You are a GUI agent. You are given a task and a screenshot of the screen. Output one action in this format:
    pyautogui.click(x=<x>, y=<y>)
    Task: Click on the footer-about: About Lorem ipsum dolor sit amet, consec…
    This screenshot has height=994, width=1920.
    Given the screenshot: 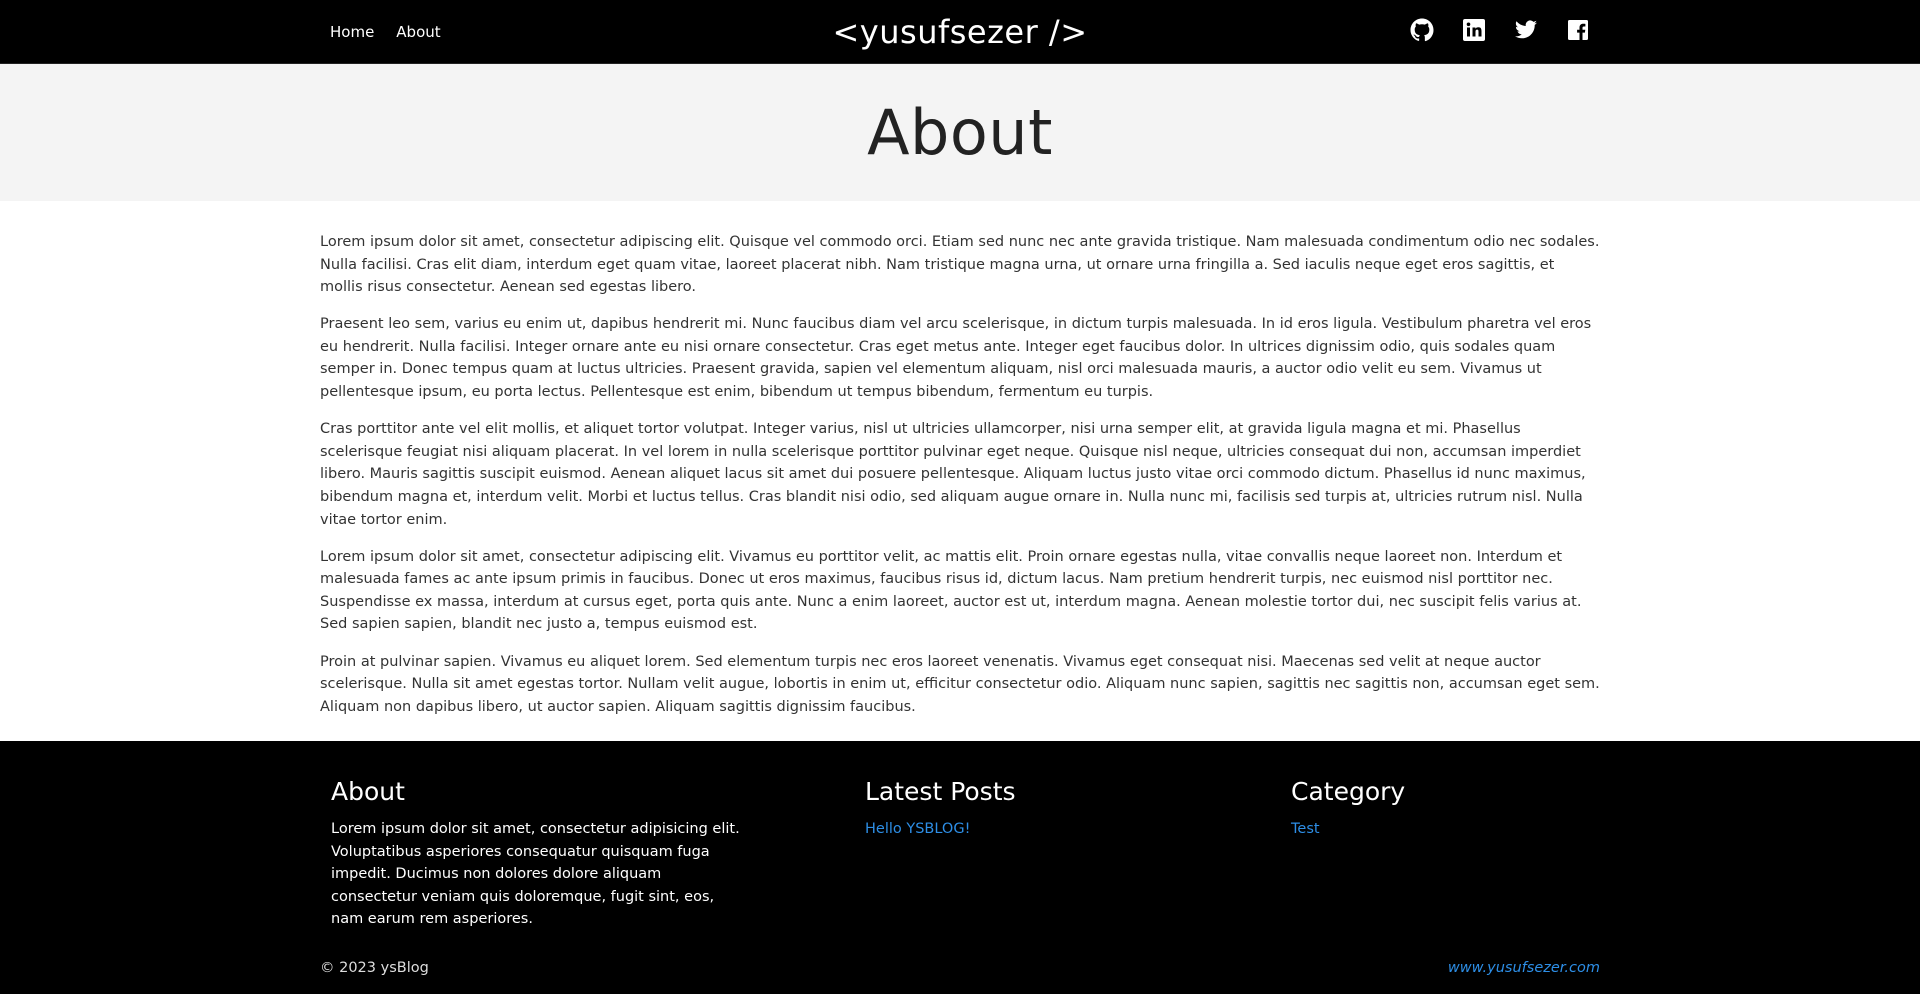 What is the action you would take?
    pyautogui.click(x=536, y=854)
    